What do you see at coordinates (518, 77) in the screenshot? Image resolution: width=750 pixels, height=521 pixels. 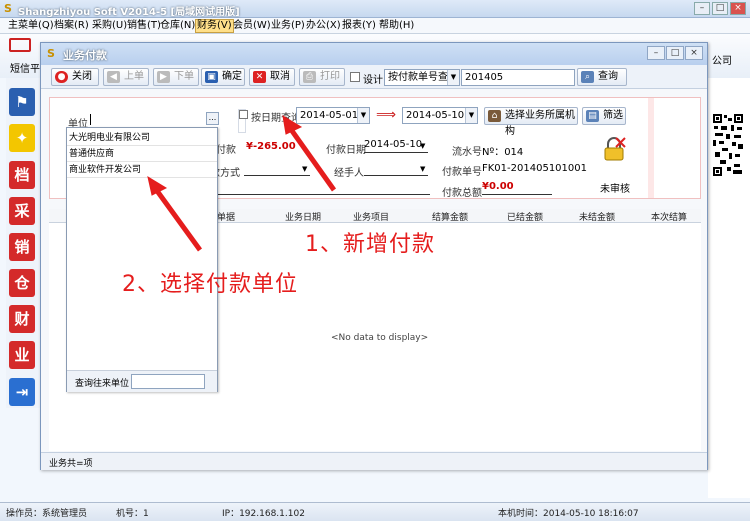 I see `query-input: 201405` at bounding box center [518, 77].